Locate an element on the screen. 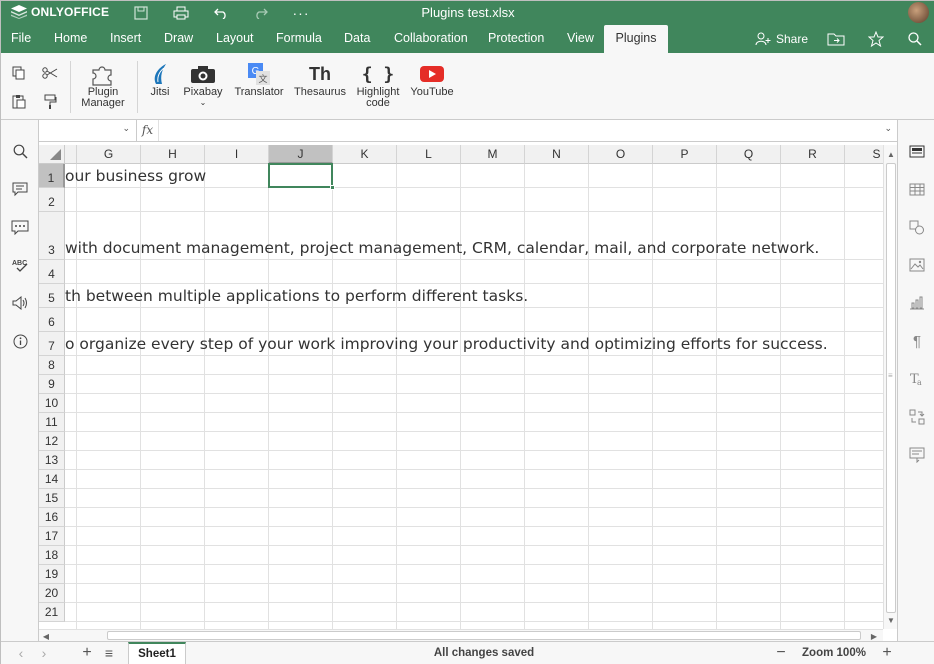  scroll-right-icon: ▶ is located at coordinates (874, 636).